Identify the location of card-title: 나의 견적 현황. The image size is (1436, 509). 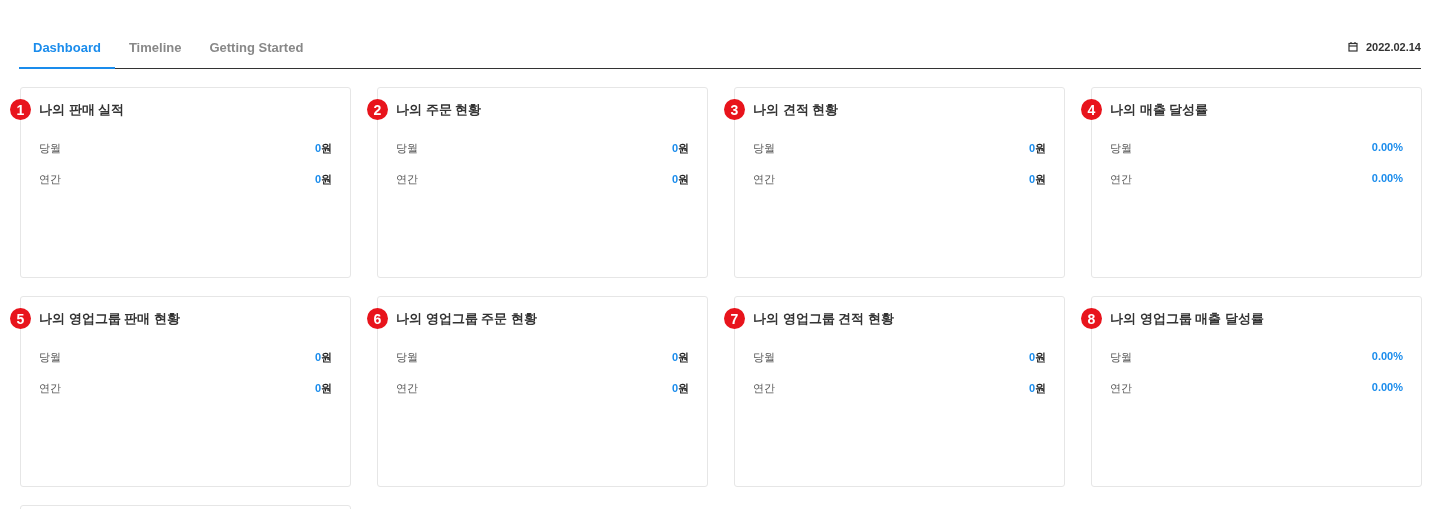
(796, 110).